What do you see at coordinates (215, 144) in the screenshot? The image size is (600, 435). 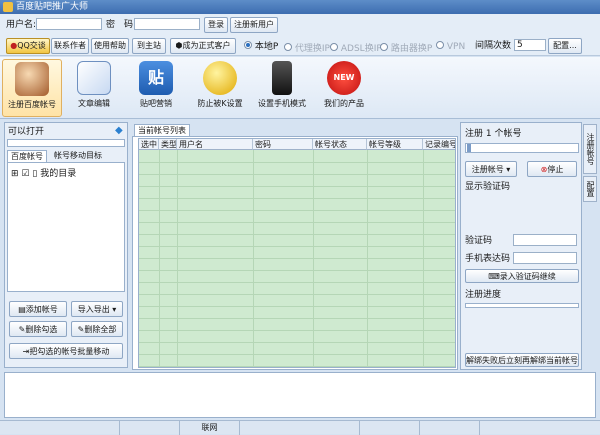 I see `col-username: 用户名` at bounding box center [215, 144].